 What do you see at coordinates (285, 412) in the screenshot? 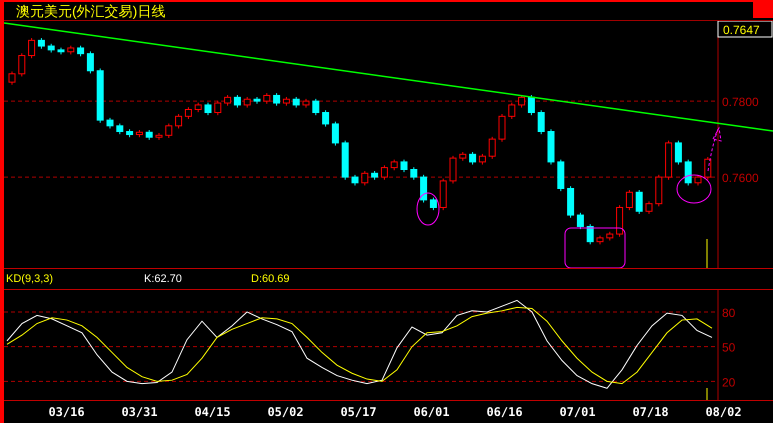
I see `date-label: 05/02` at bounding box center [285, 412].